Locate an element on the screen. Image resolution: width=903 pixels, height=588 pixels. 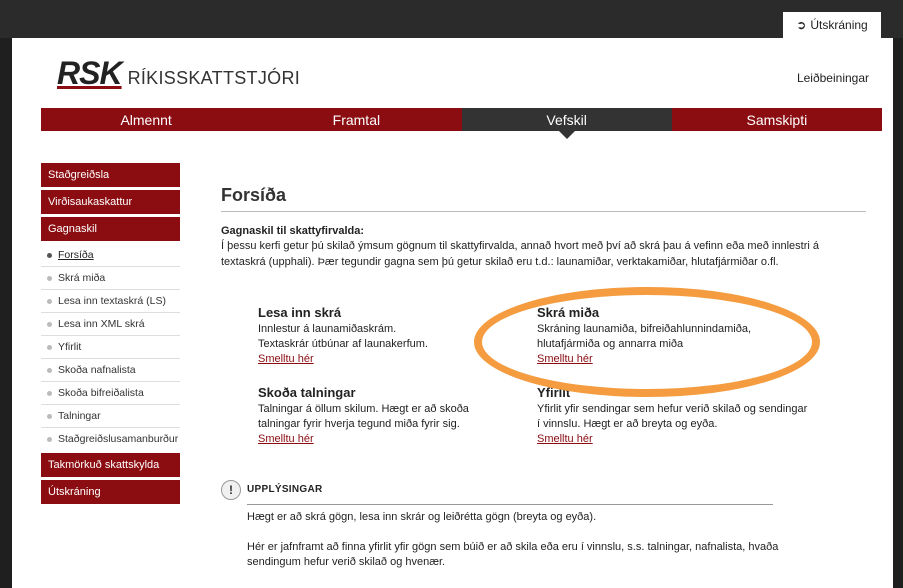
sidebar-item-label: Skoða nafnalista is located at coordinates (97, 370).